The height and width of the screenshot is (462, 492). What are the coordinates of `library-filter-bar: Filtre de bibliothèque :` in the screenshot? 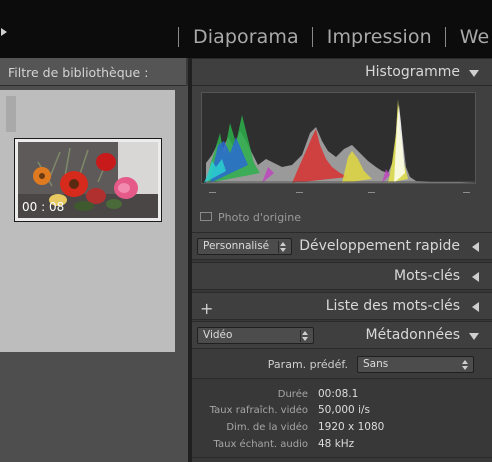 It's located at (93, 72).